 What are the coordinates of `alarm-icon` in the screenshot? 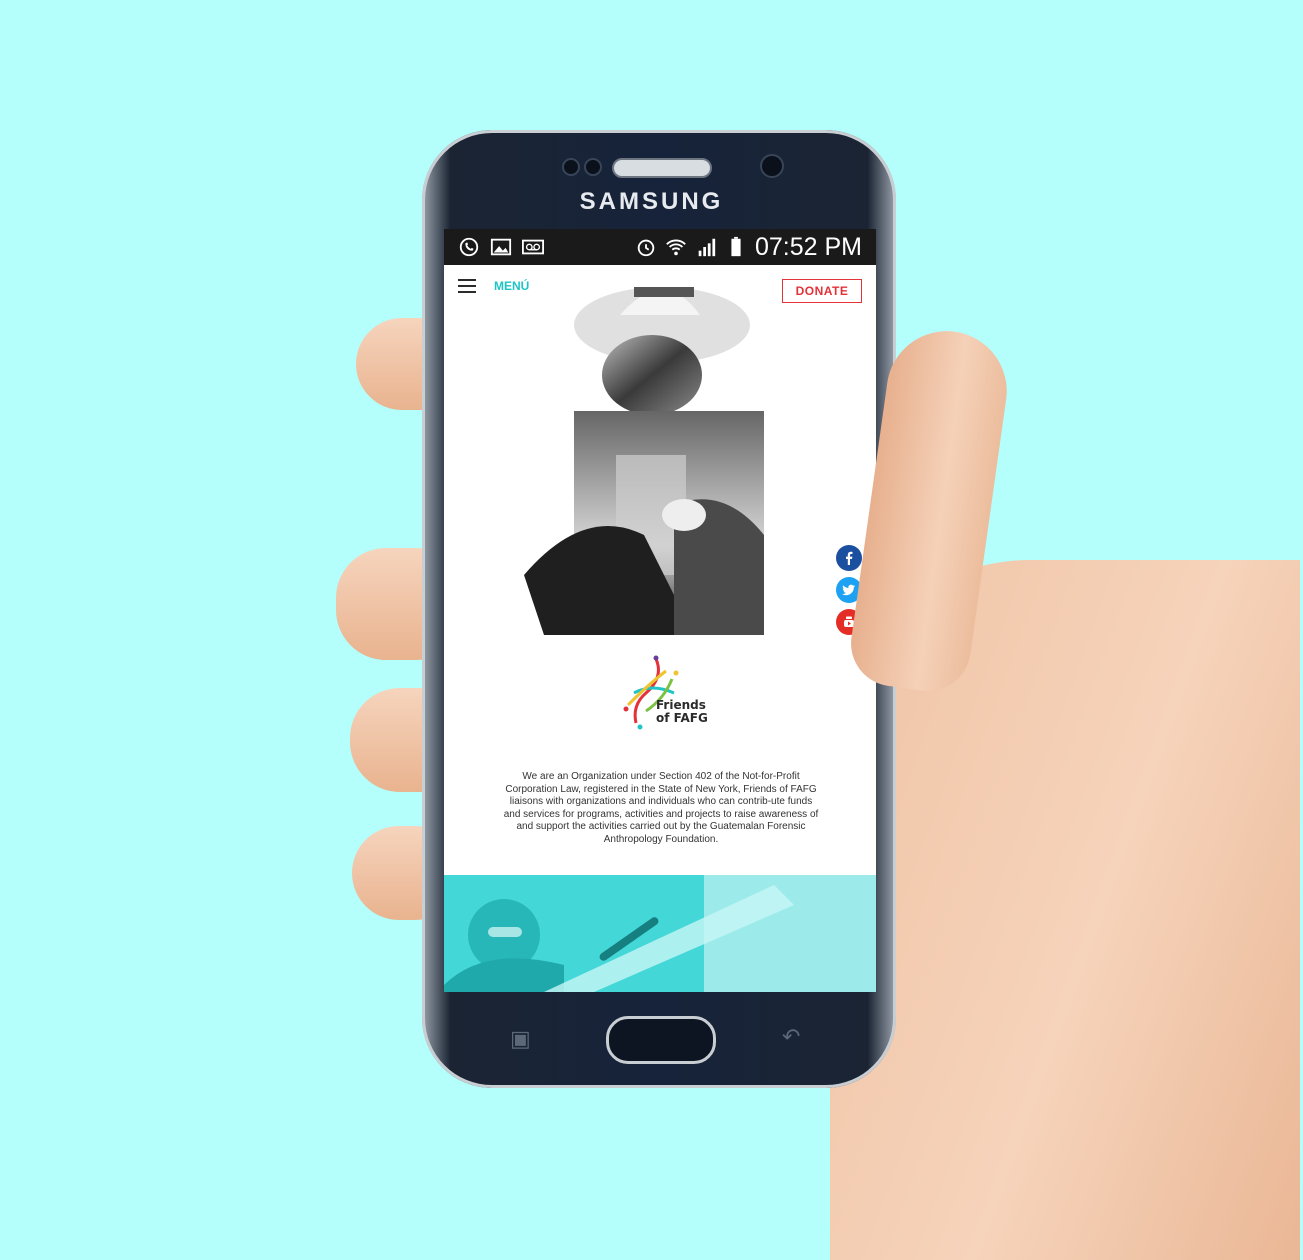 It's located at (646, 248).